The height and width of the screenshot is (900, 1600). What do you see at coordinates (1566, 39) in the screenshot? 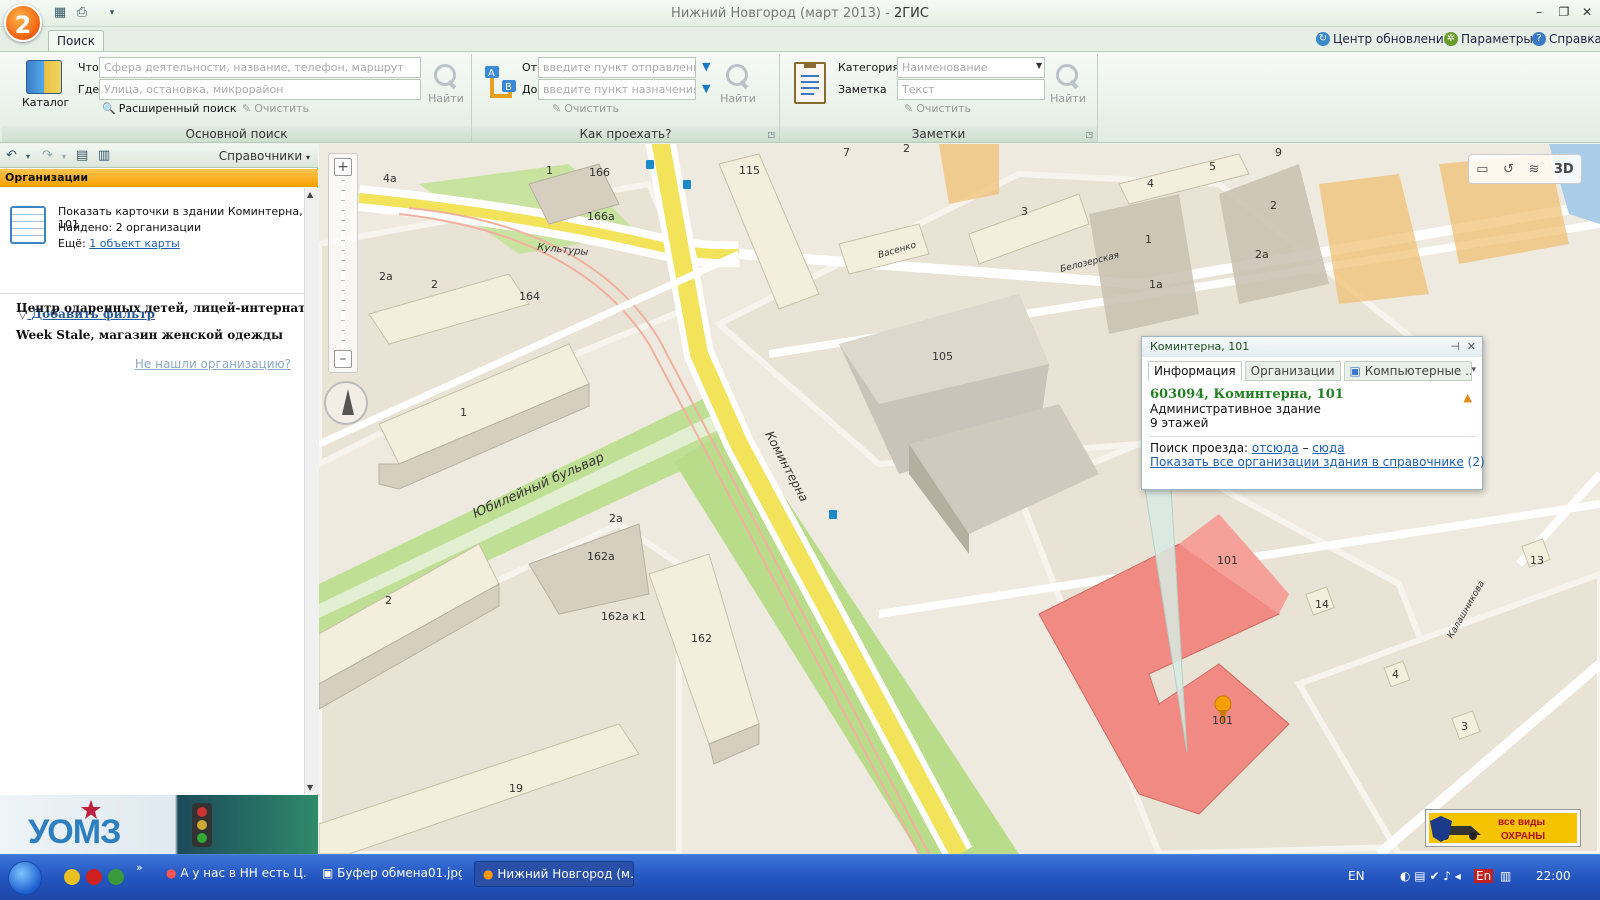
I see `help-link: ? Справка` at bounding box center [1566, 39].